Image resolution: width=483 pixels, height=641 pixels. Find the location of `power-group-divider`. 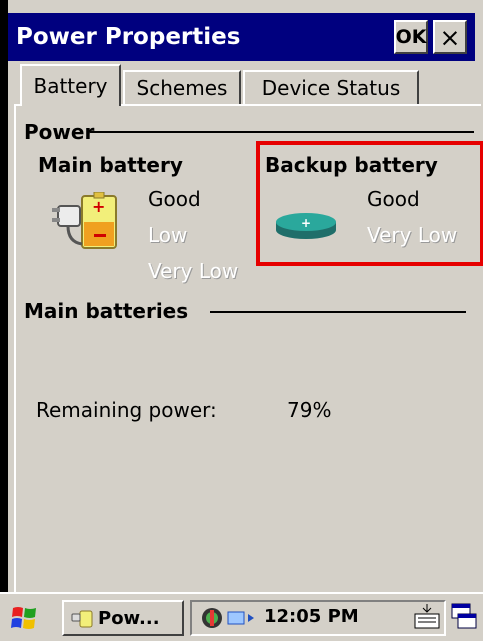

power-group-divider is located at coordinates (282, 132).